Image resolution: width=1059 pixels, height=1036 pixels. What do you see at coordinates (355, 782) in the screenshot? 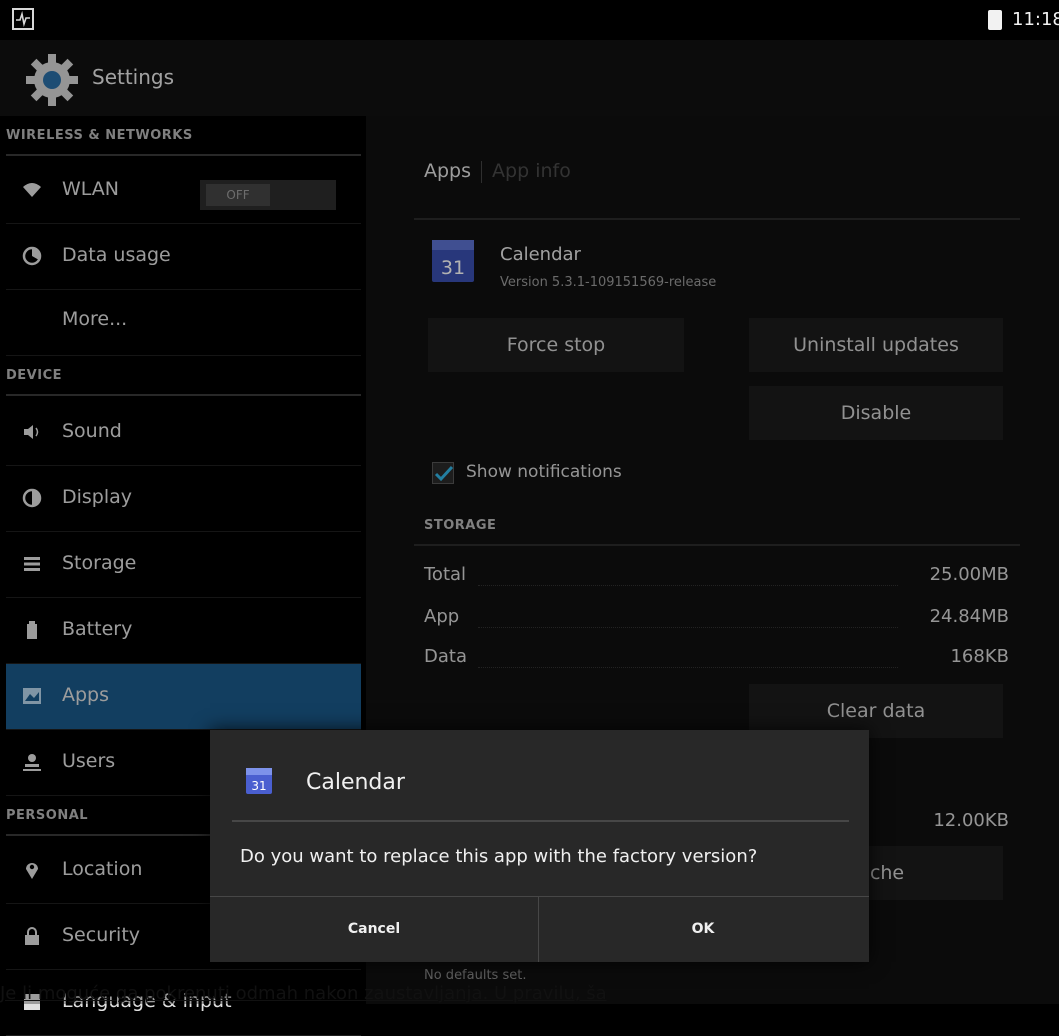
I see `dialog-title: Calendar` at bounding box center [355, 782].